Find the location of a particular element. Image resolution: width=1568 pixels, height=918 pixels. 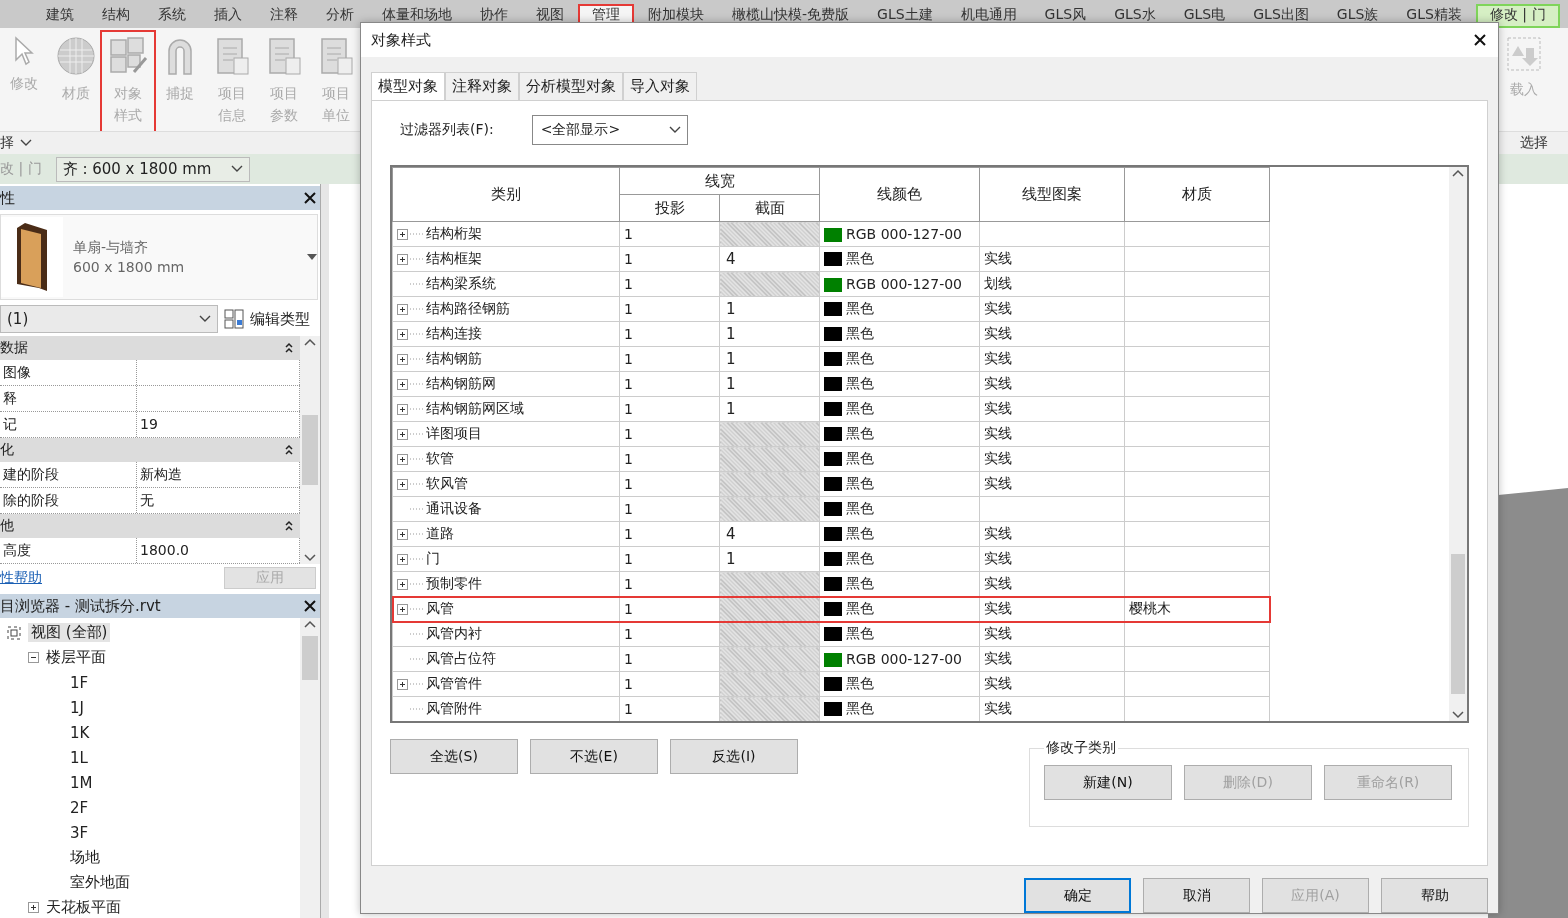

category-cell: 结构连接 is located at coordinates (454, 334).